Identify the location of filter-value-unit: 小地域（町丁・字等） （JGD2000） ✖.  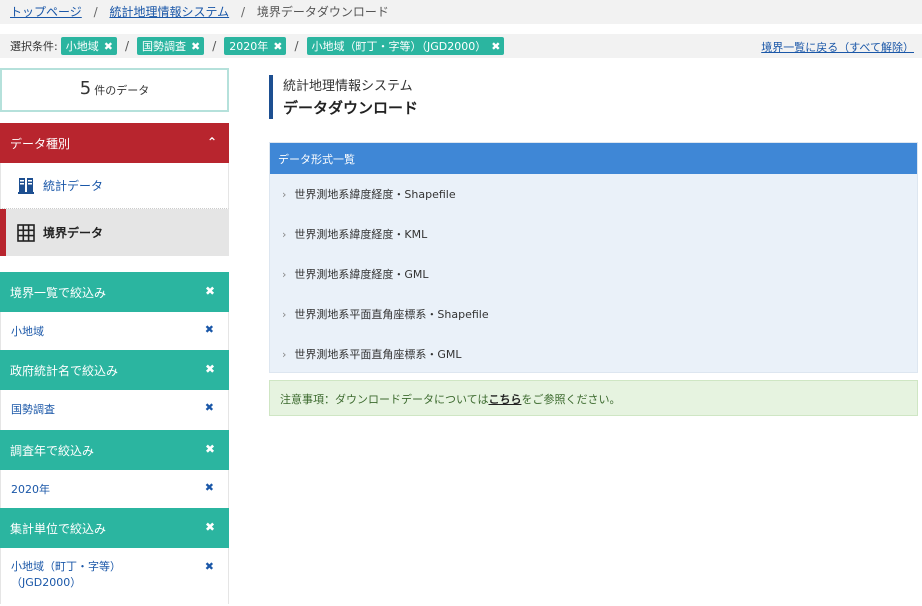
(114, 576).